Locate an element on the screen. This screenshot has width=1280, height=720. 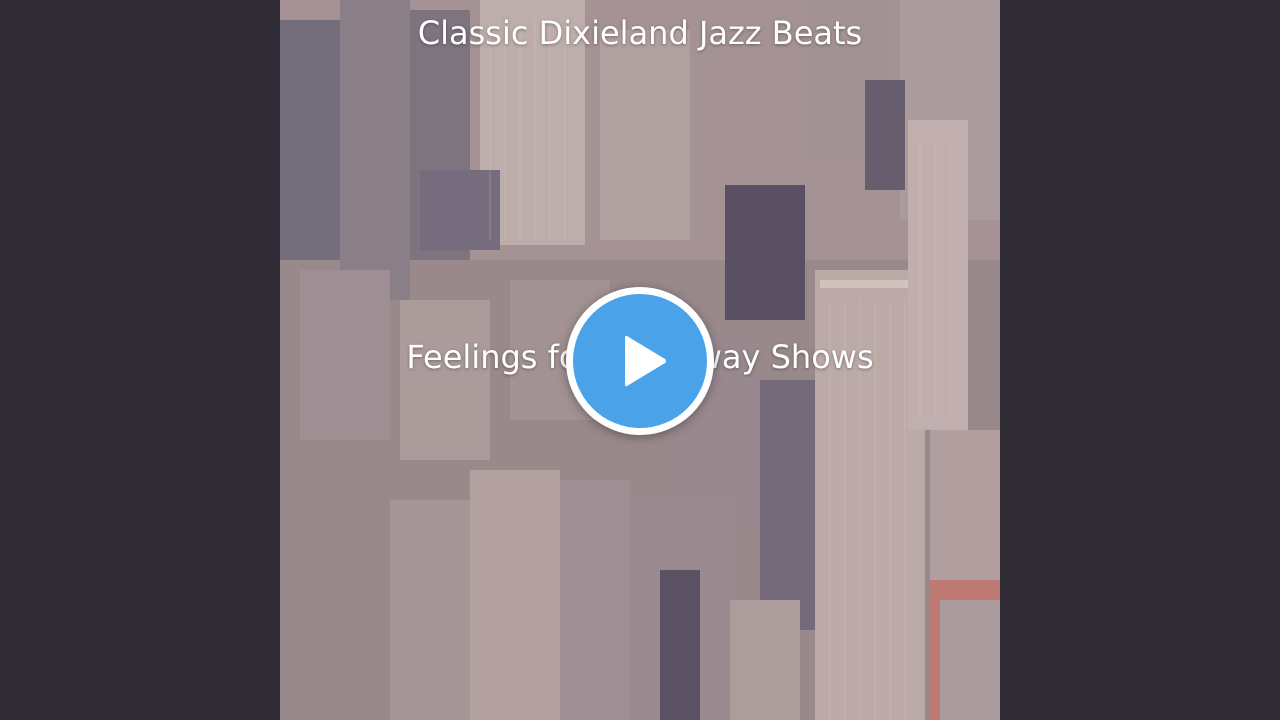
play-button is located at coordinates (640, 361).